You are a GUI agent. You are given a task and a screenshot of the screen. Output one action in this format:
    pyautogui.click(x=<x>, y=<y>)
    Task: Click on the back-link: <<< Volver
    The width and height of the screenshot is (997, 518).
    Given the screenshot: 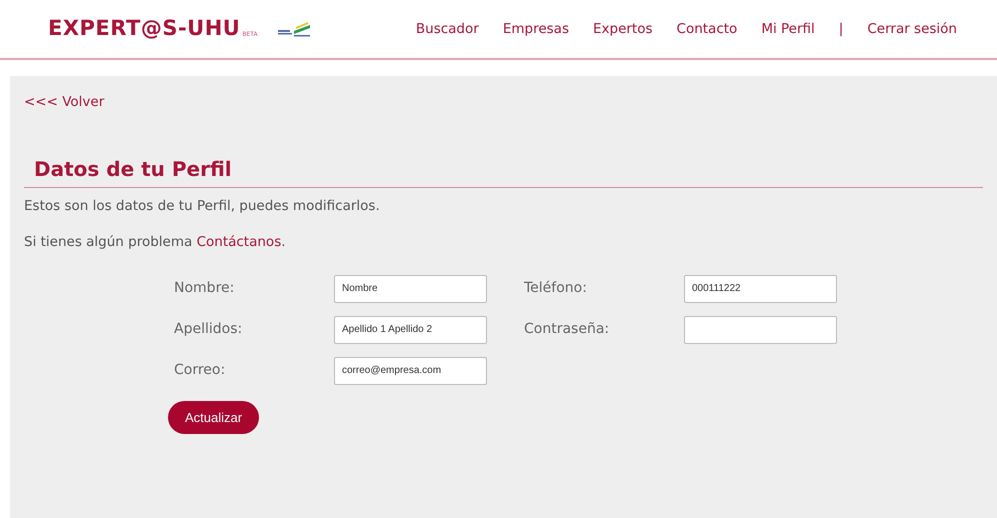 What is the action you would take?
    pyautogui.click(x=64, y=102)
    